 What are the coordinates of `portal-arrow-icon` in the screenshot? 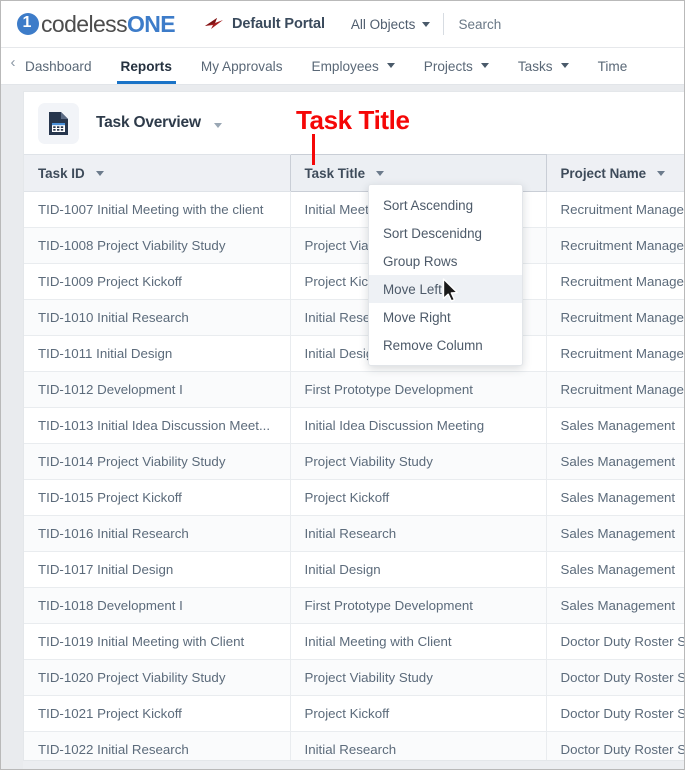 It's located at (214, 23).